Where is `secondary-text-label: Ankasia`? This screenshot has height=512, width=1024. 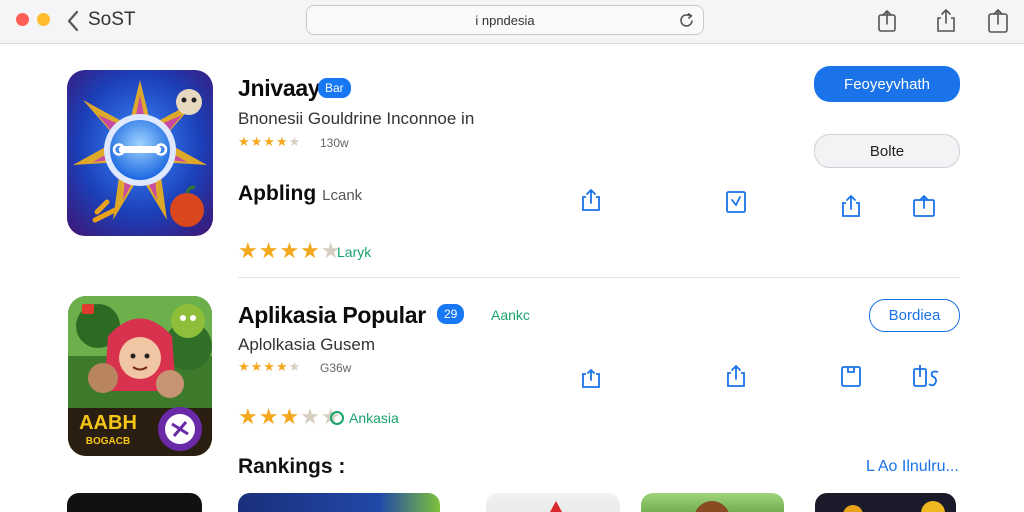 secondary-text-label: Ankasia is located at coordinates (374, 418).